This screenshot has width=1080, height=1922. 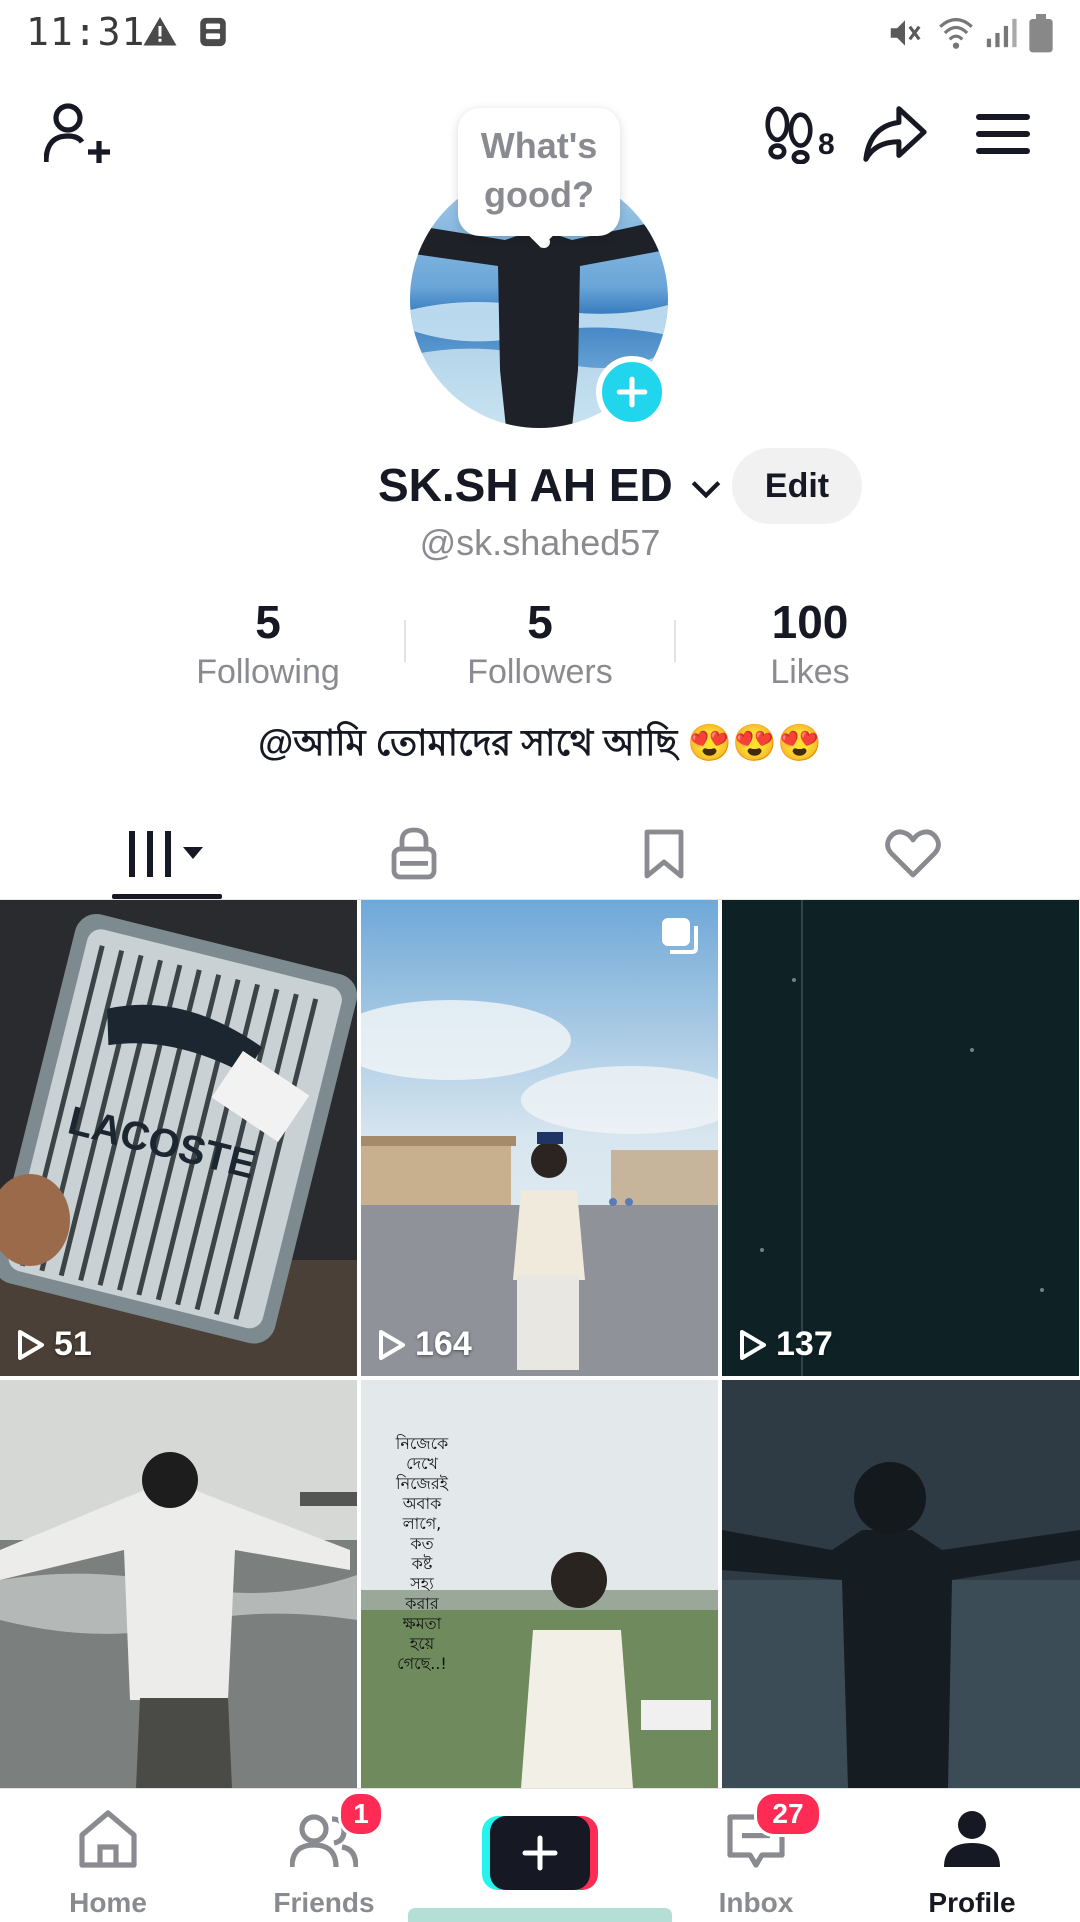 I want to click on signal-icon, so click(x=1001, y=33).